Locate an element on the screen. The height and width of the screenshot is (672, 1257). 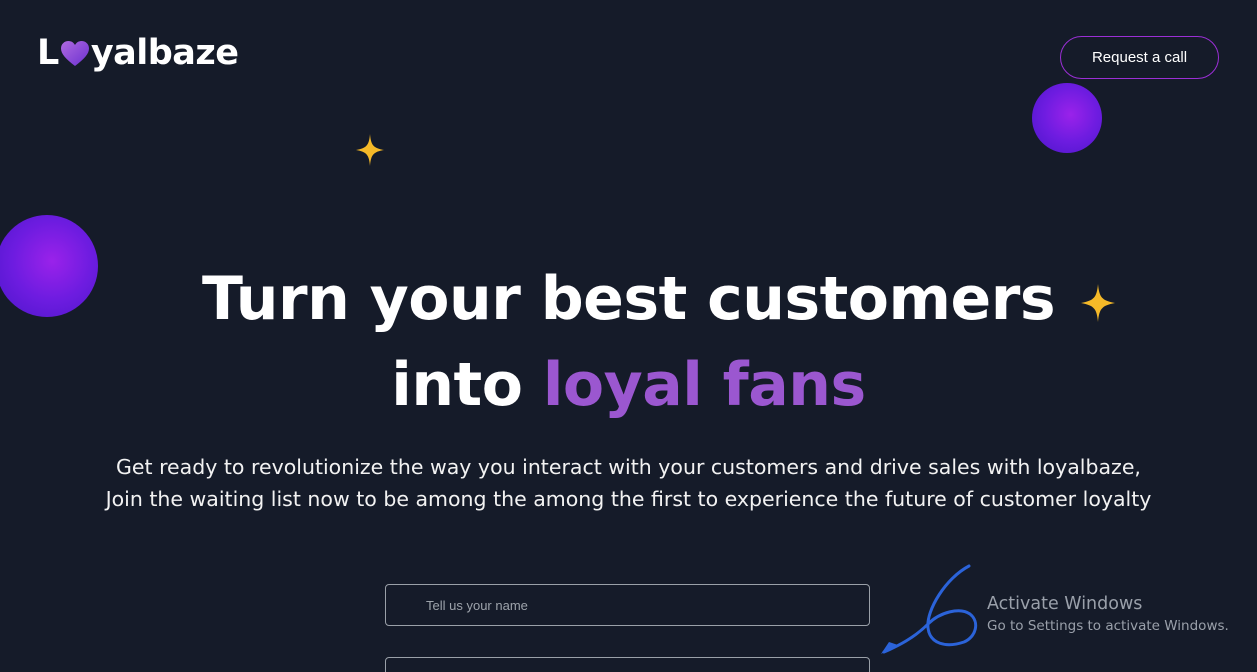
watermark-subtitle: Go to Settings to activate Windows. is located at coordinates (1108, 626).